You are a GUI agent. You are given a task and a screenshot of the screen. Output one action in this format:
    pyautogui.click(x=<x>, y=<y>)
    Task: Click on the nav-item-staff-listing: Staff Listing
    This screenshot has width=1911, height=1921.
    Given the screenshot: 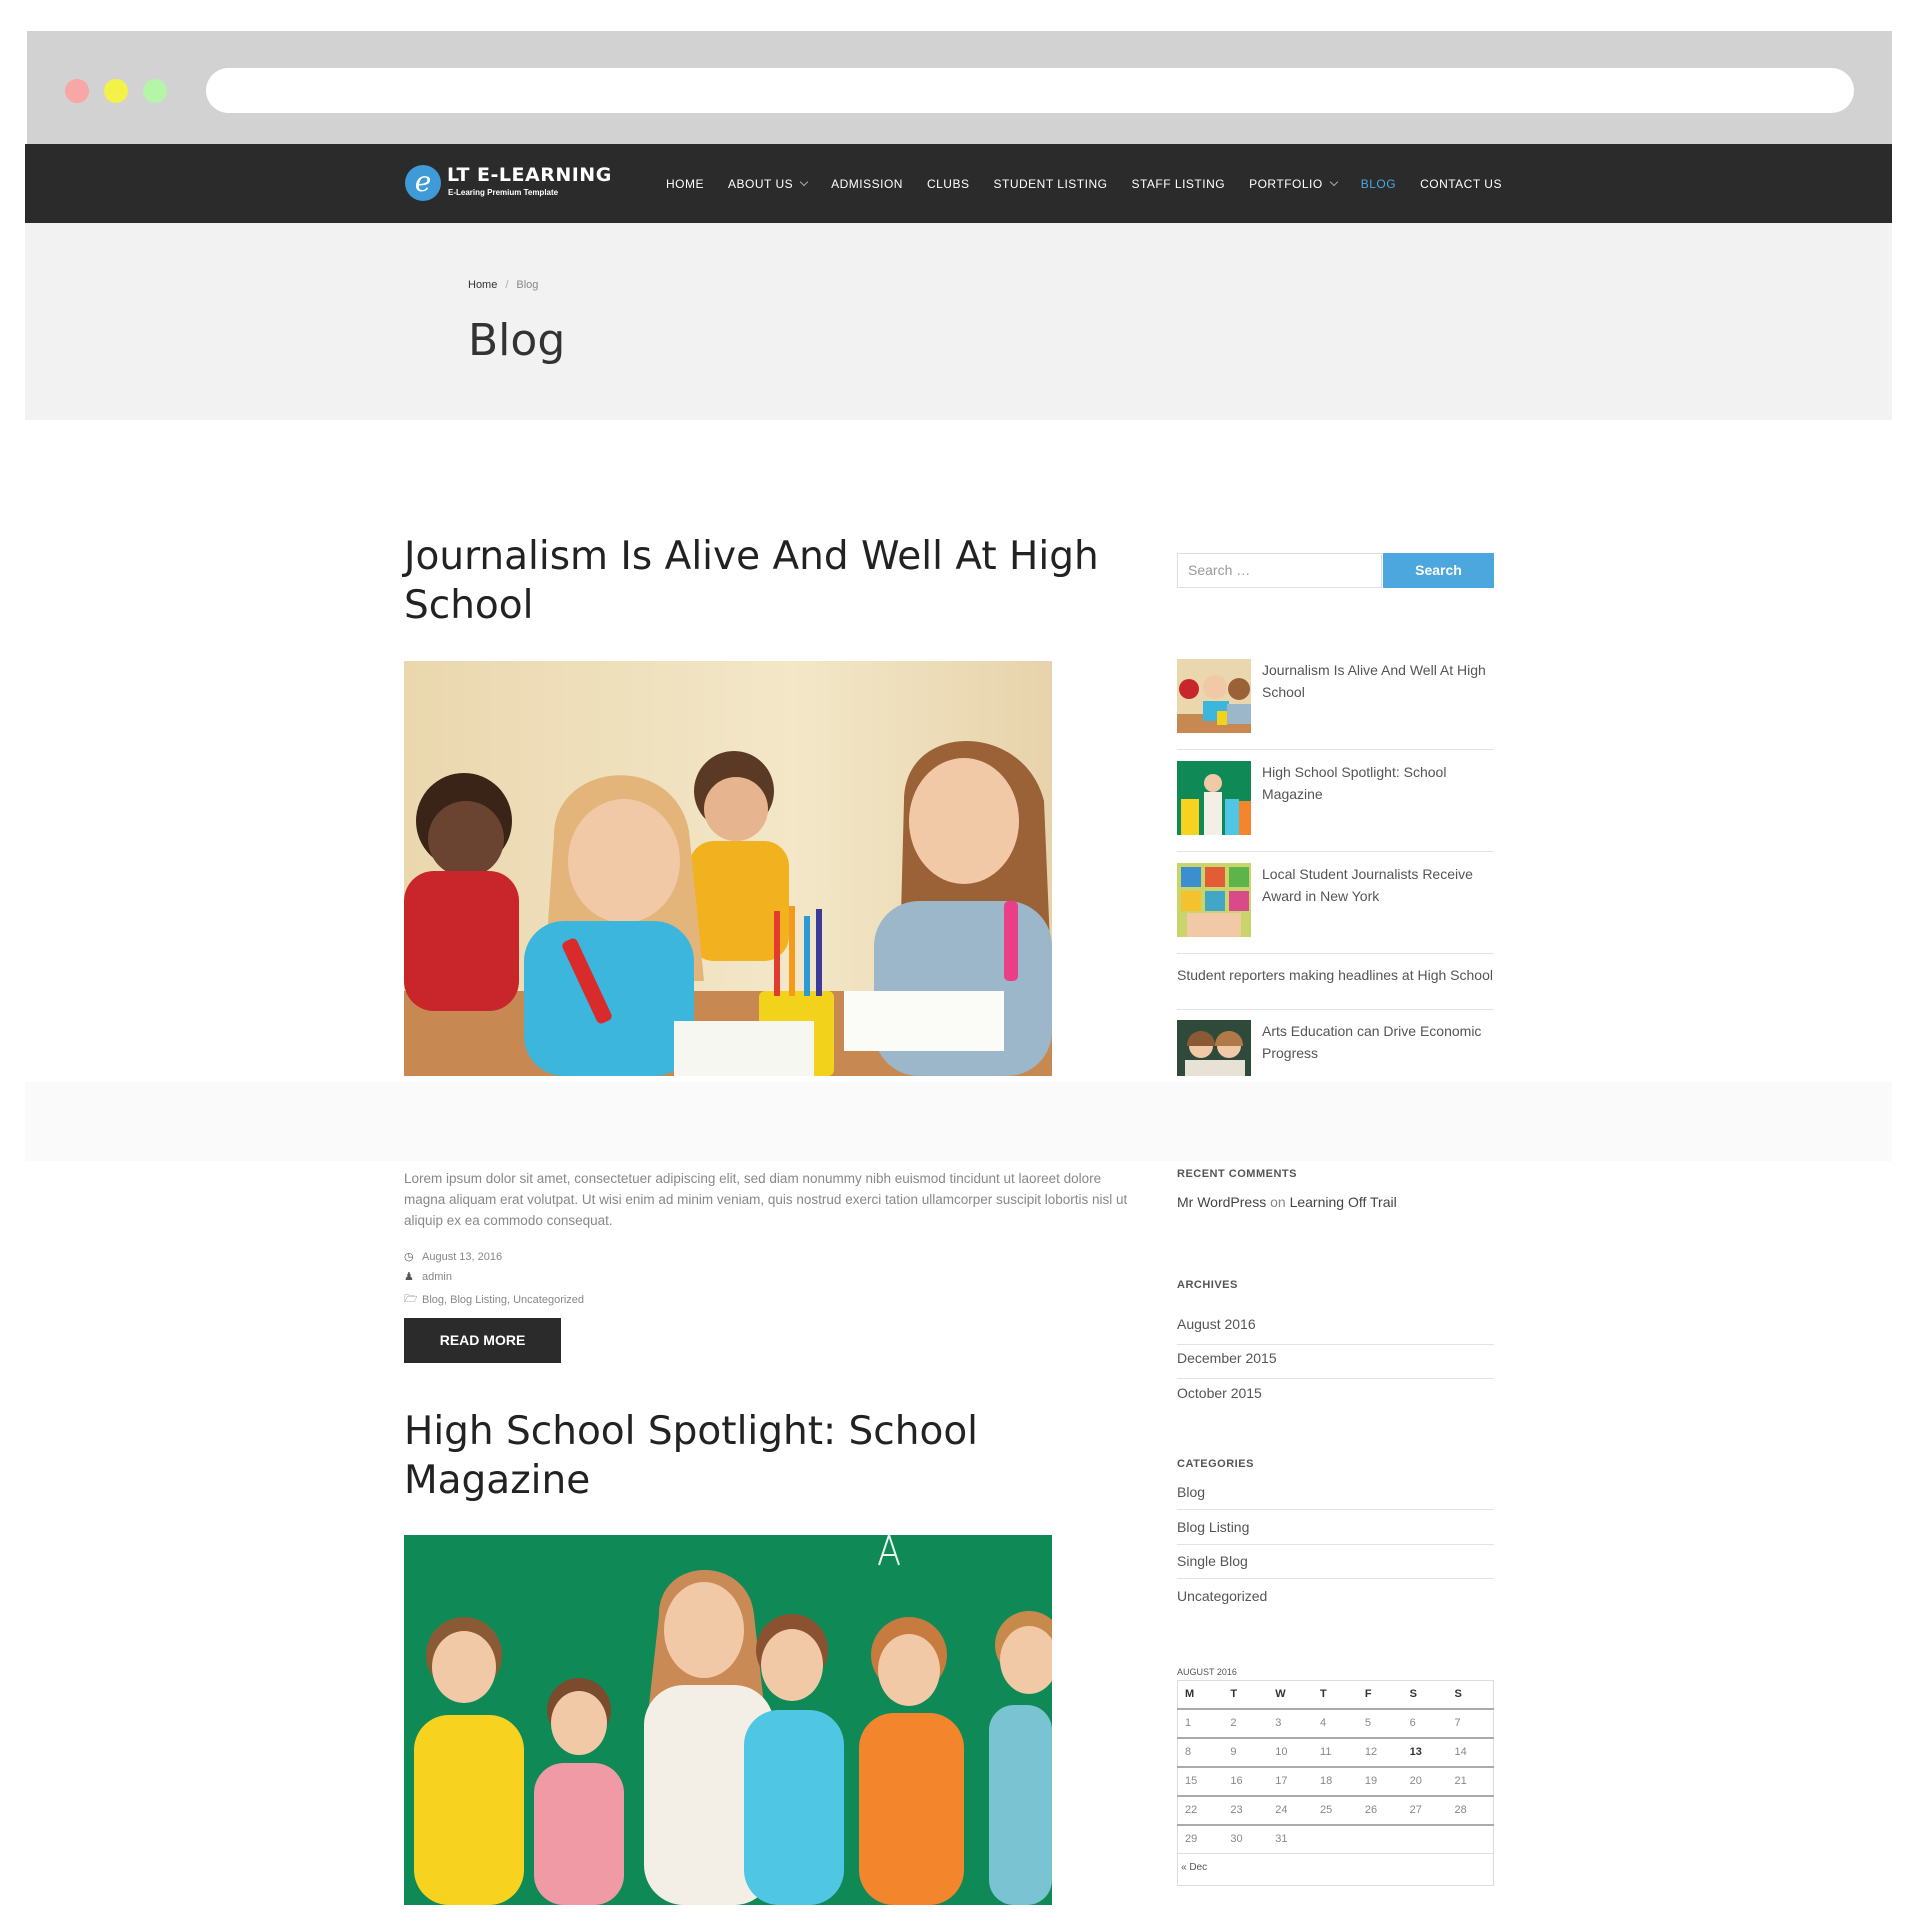 What is the action you would take?
    pyautogui.click(x=1178, y=184)
    